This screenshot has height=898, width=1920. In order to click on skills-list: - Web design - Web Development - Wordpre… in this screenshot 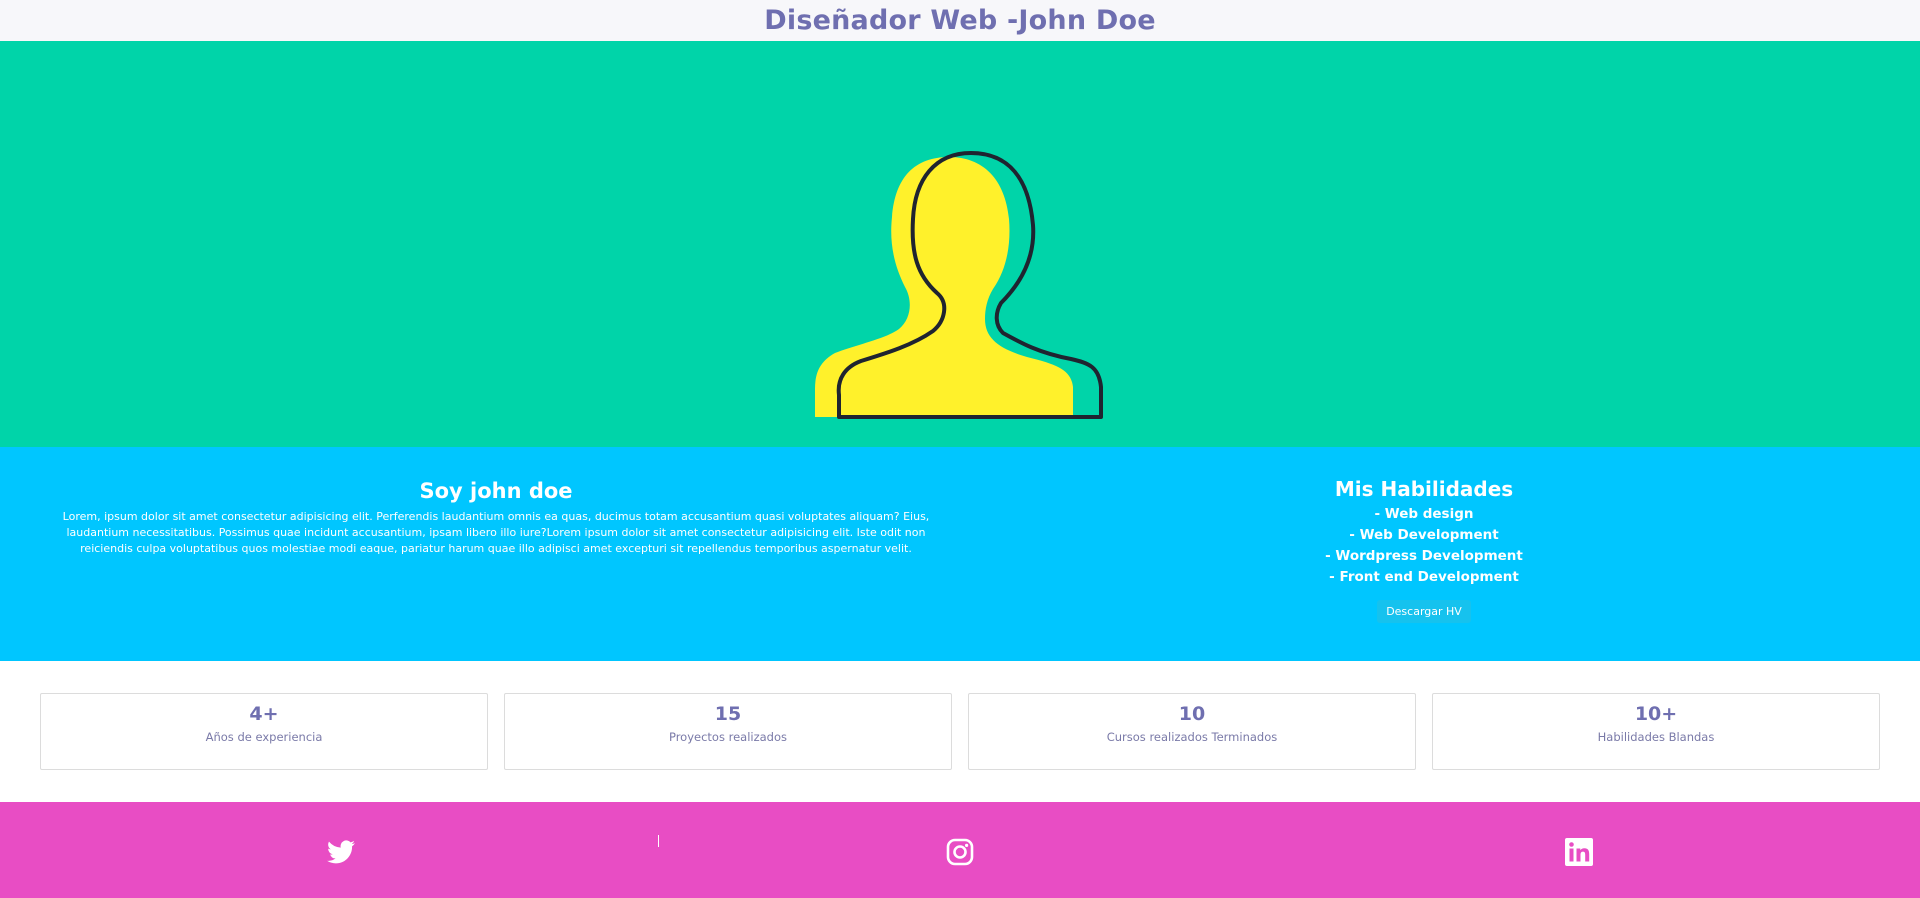, I will do `click(1424, 546)`.